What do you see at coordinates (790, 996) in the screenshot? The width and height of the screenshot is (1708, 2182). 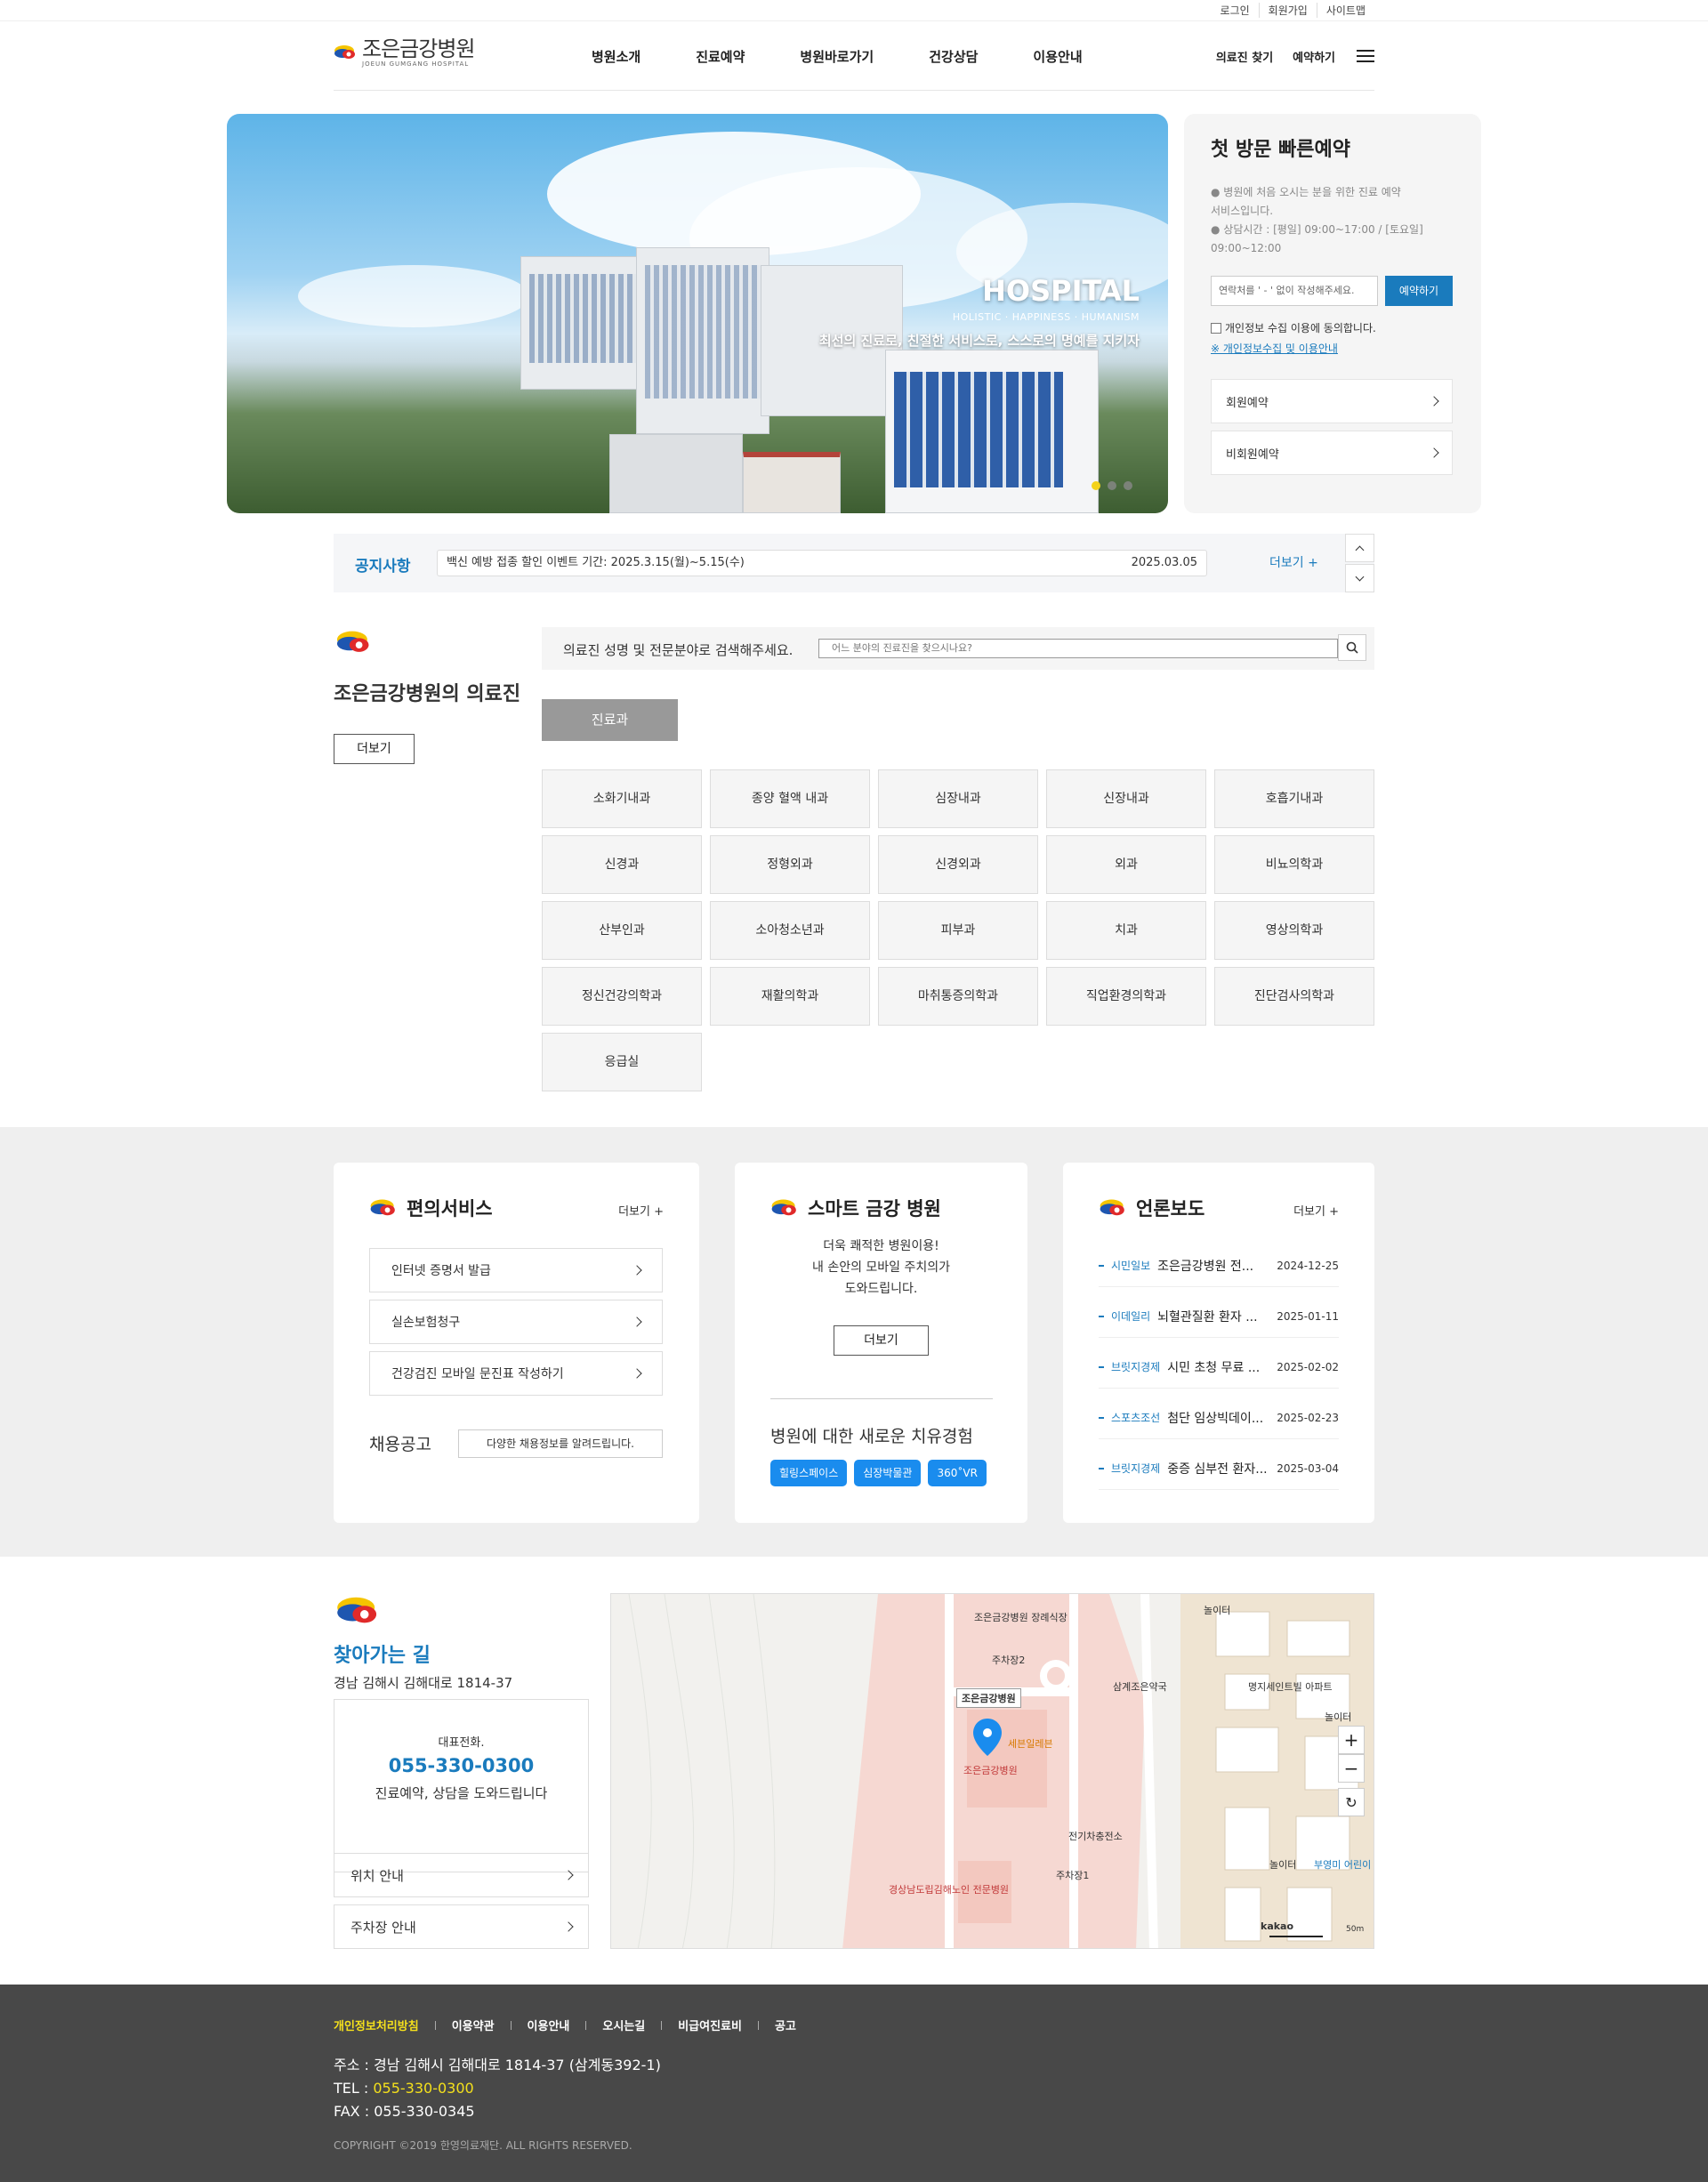 I see `department-button: 재활의학과` at bounding box center [790, 996].